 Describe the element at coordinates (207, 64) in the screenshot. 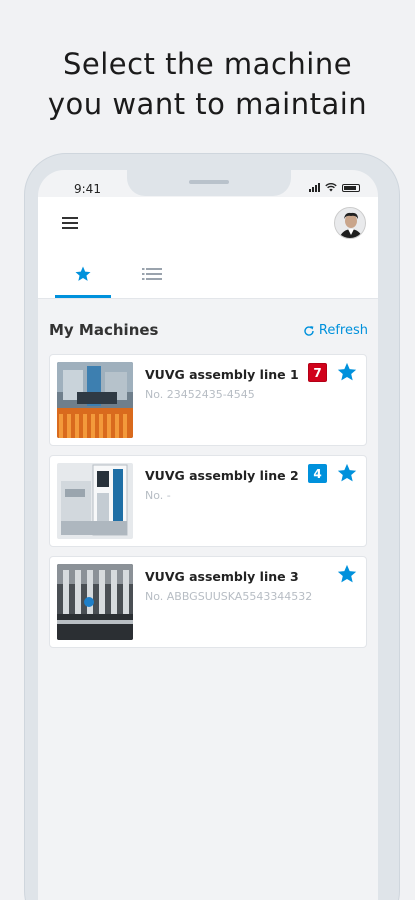

I see `headline-line-1: Select the machine` at that location.